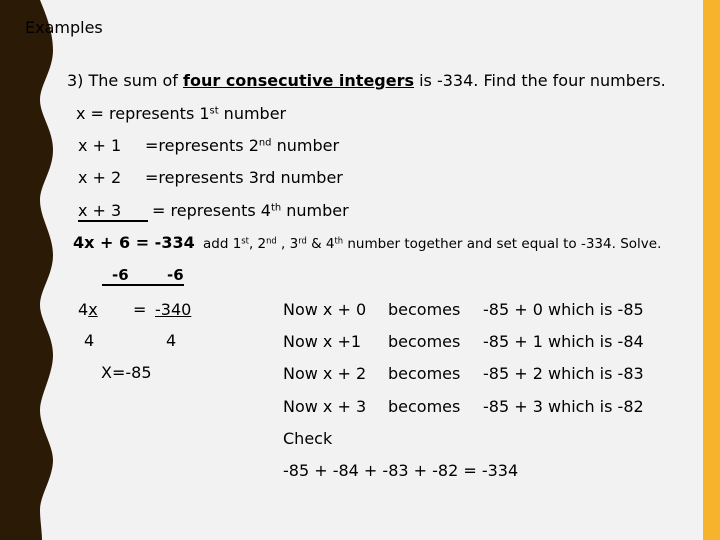 This screenshot has height=540, width=720. Describe the element at coordinates (120, 275) in the screenshot. I see `subtract-left: -6` at that location.